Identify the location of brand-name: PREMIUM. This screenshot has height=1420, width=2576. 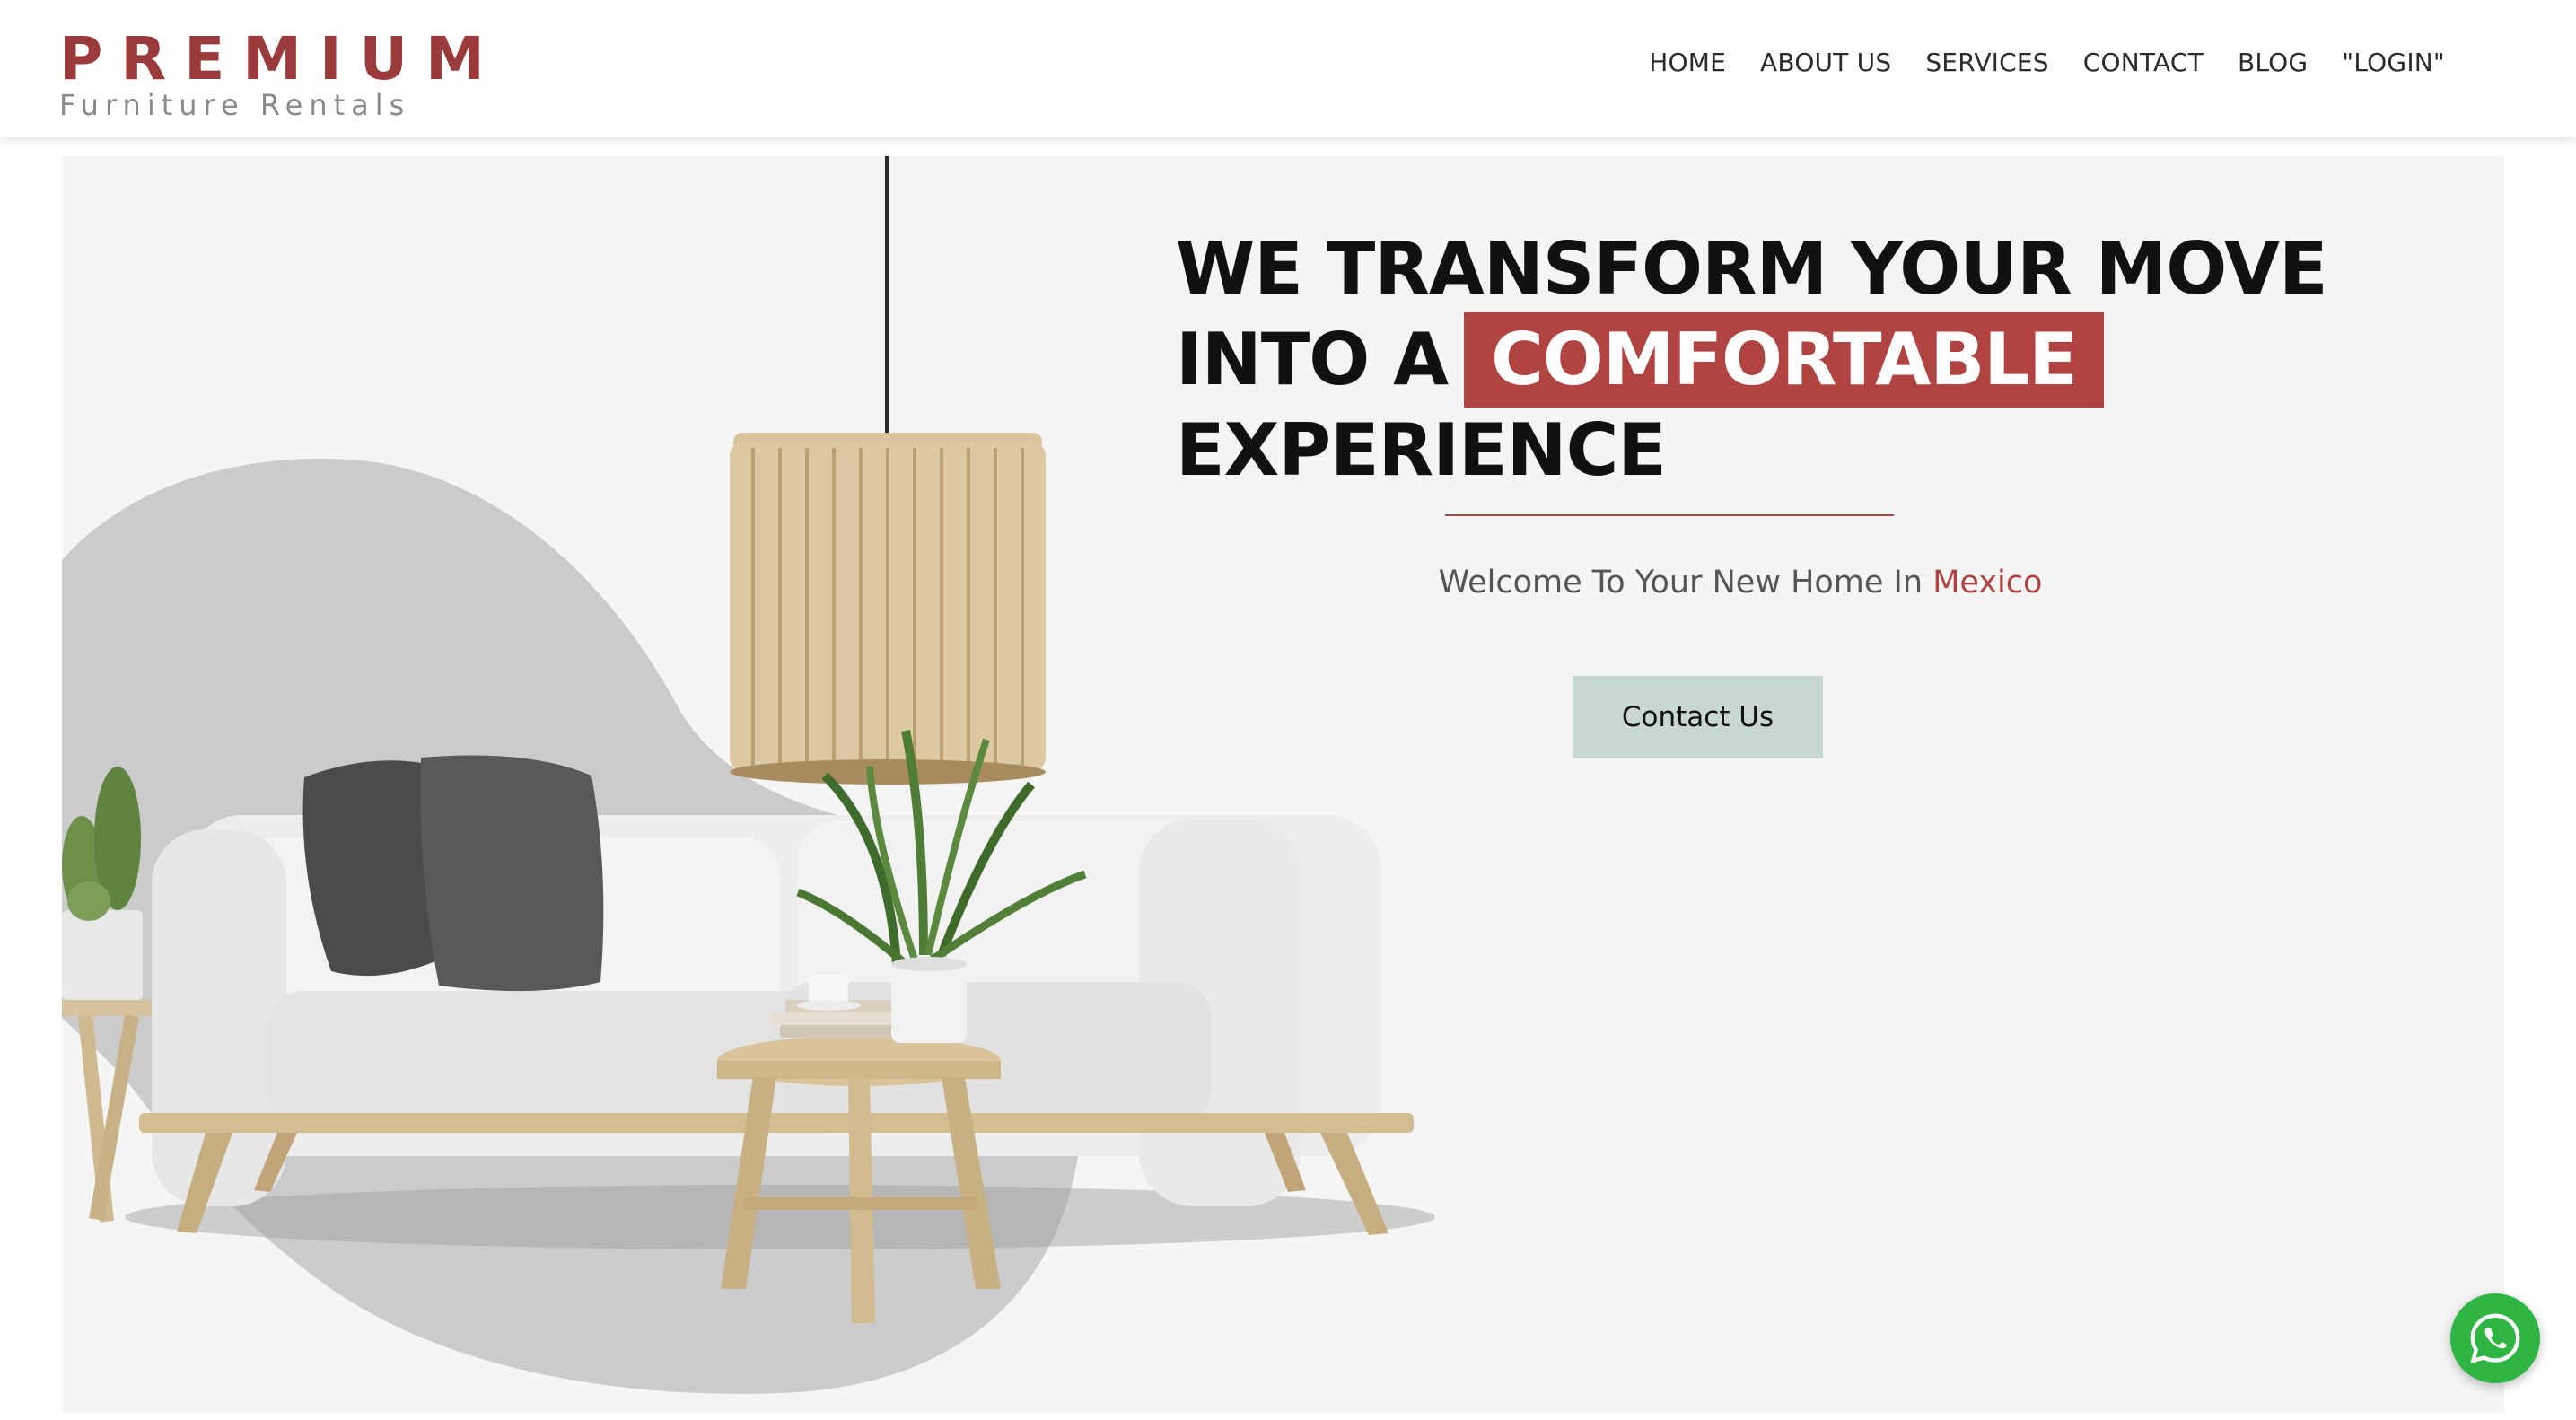
(281, 58).